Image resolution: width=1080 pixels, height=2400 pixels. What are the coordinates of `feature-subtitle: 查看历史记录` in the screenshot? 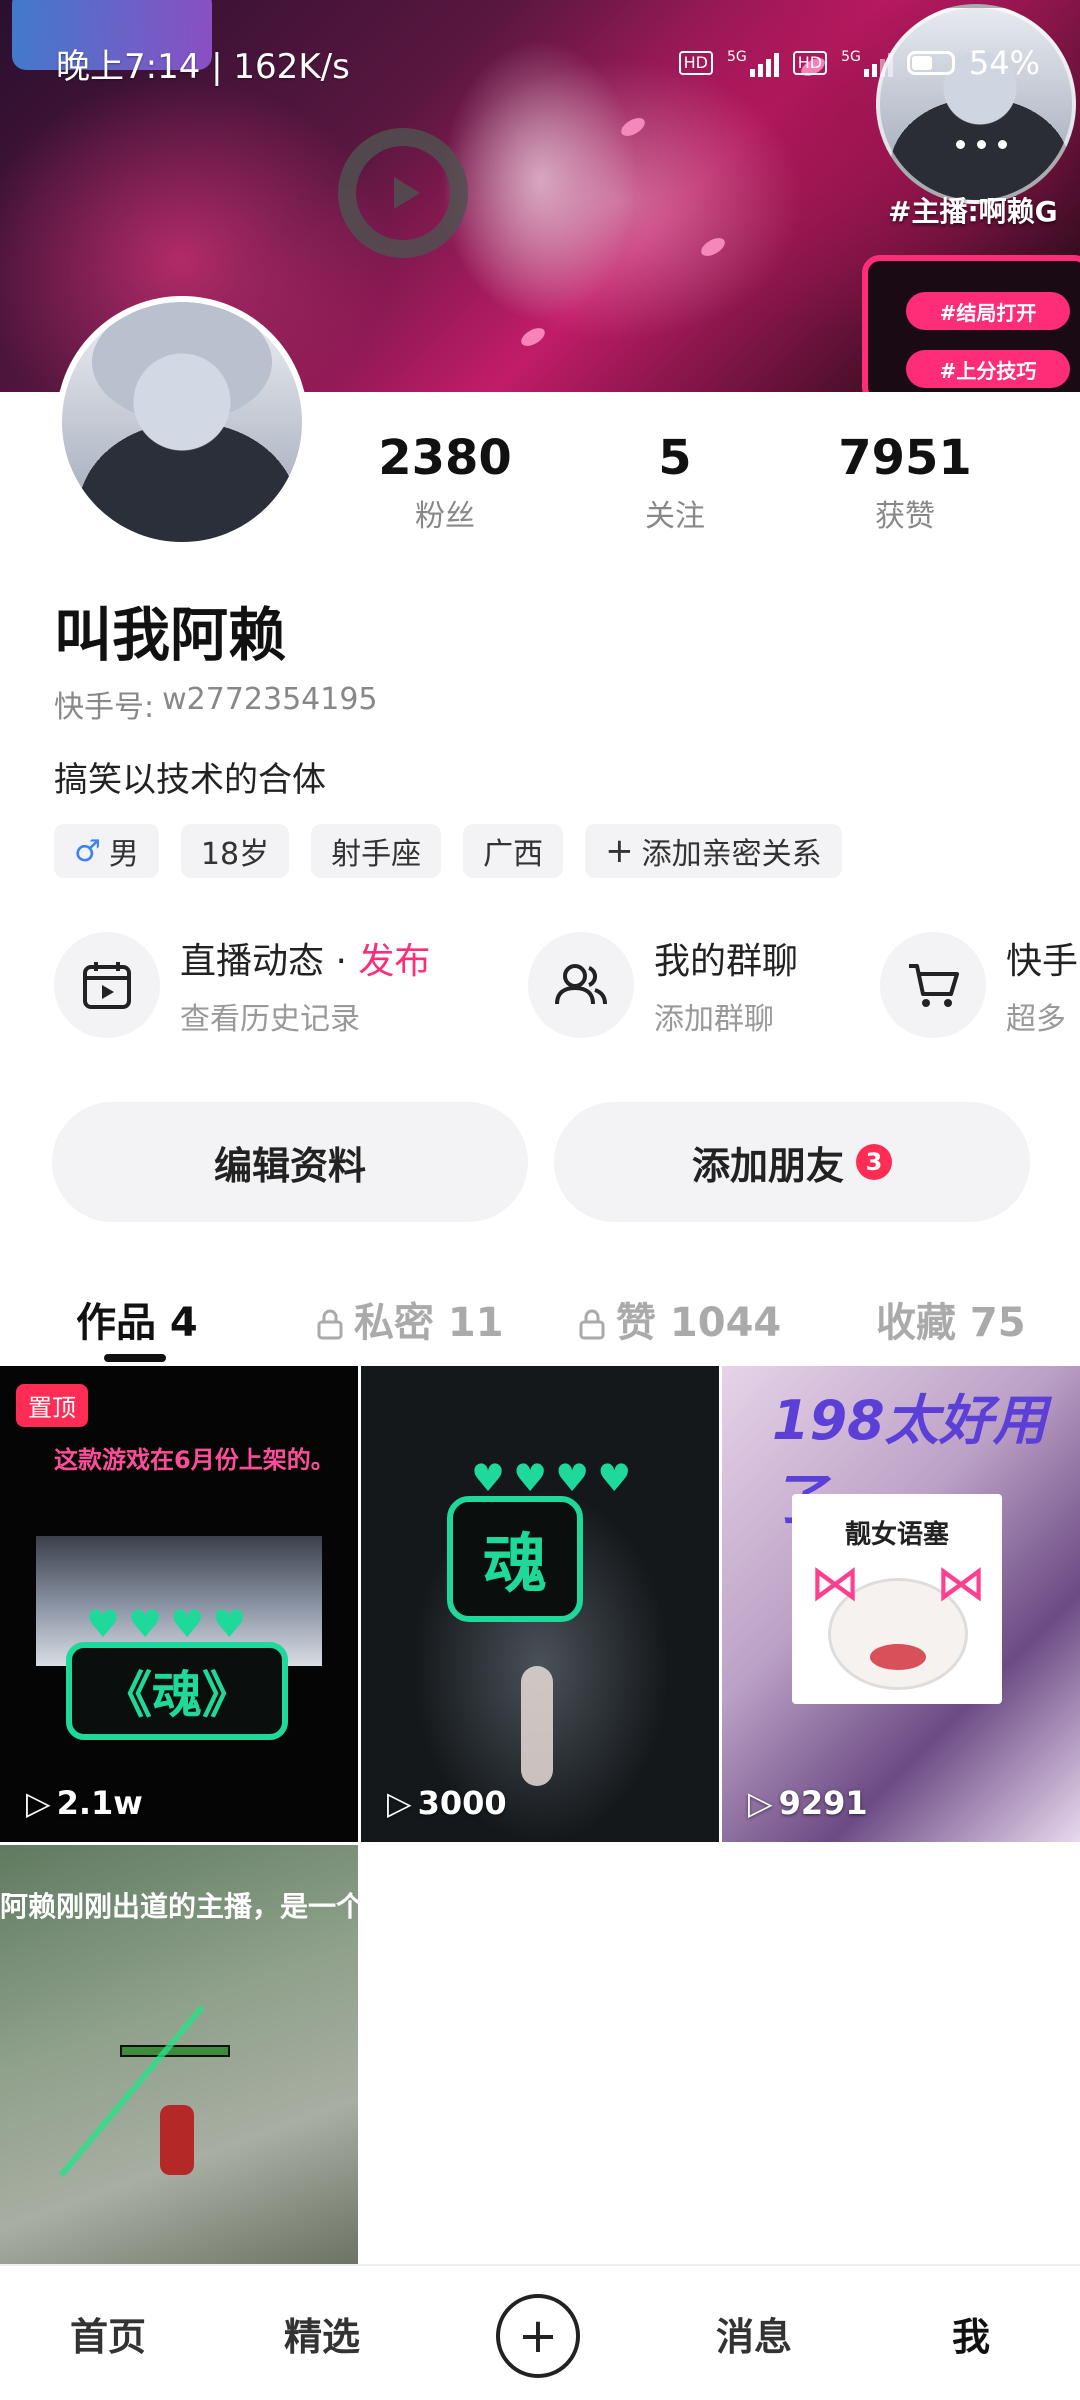 It's located at (270, 1019).